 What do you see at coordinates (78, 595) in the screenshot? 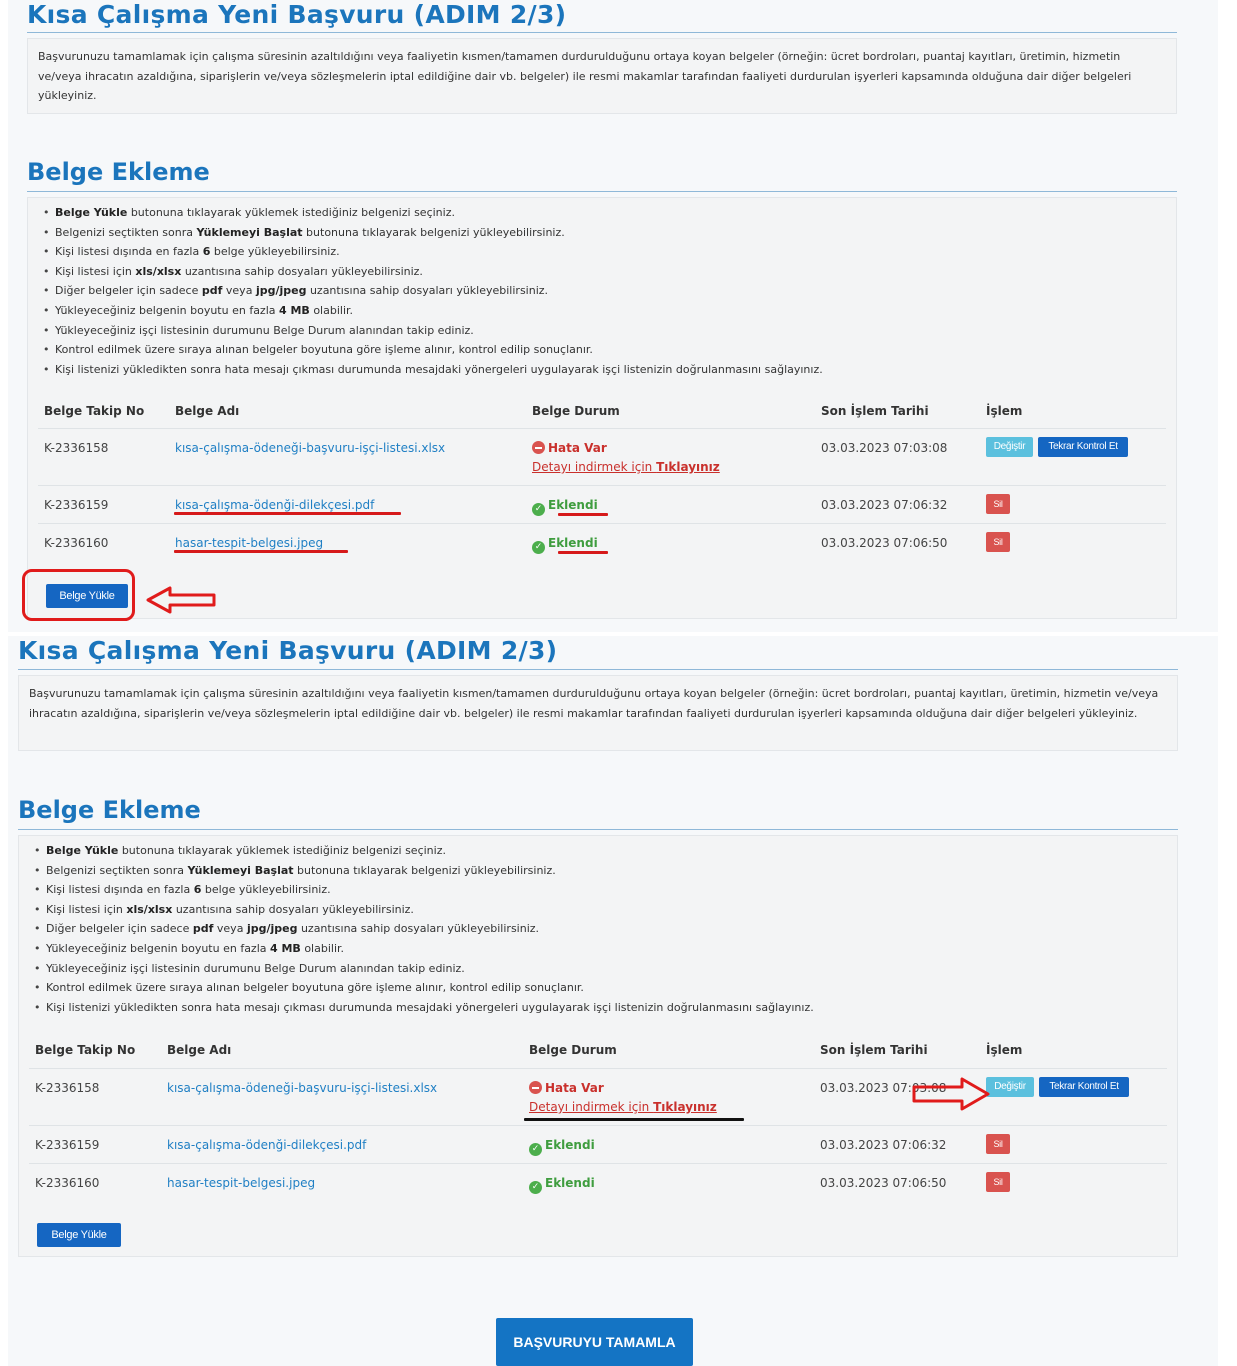
I see `annotation-highlight-box` at bounding box center [78, 595].